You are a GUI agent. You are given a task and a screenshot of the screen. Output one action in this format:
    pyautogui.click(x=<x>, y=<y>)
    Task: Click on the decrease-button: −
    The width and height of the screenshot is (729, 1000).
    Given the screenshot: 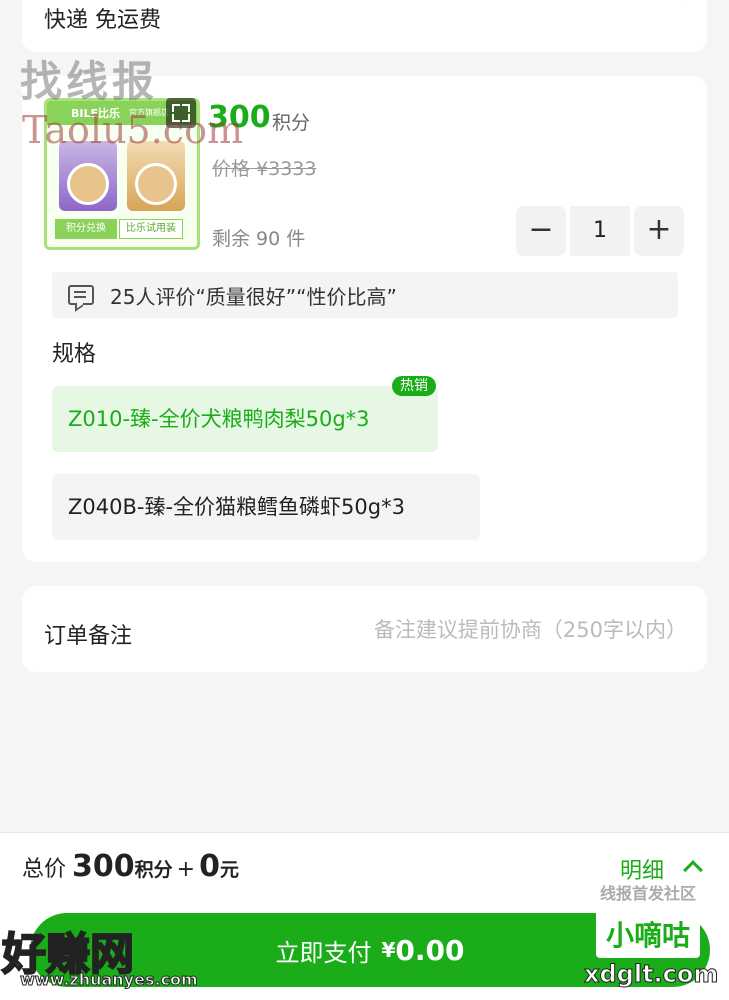 What is the action you would take?
    pyautogui.click(x=541, y=231)
    